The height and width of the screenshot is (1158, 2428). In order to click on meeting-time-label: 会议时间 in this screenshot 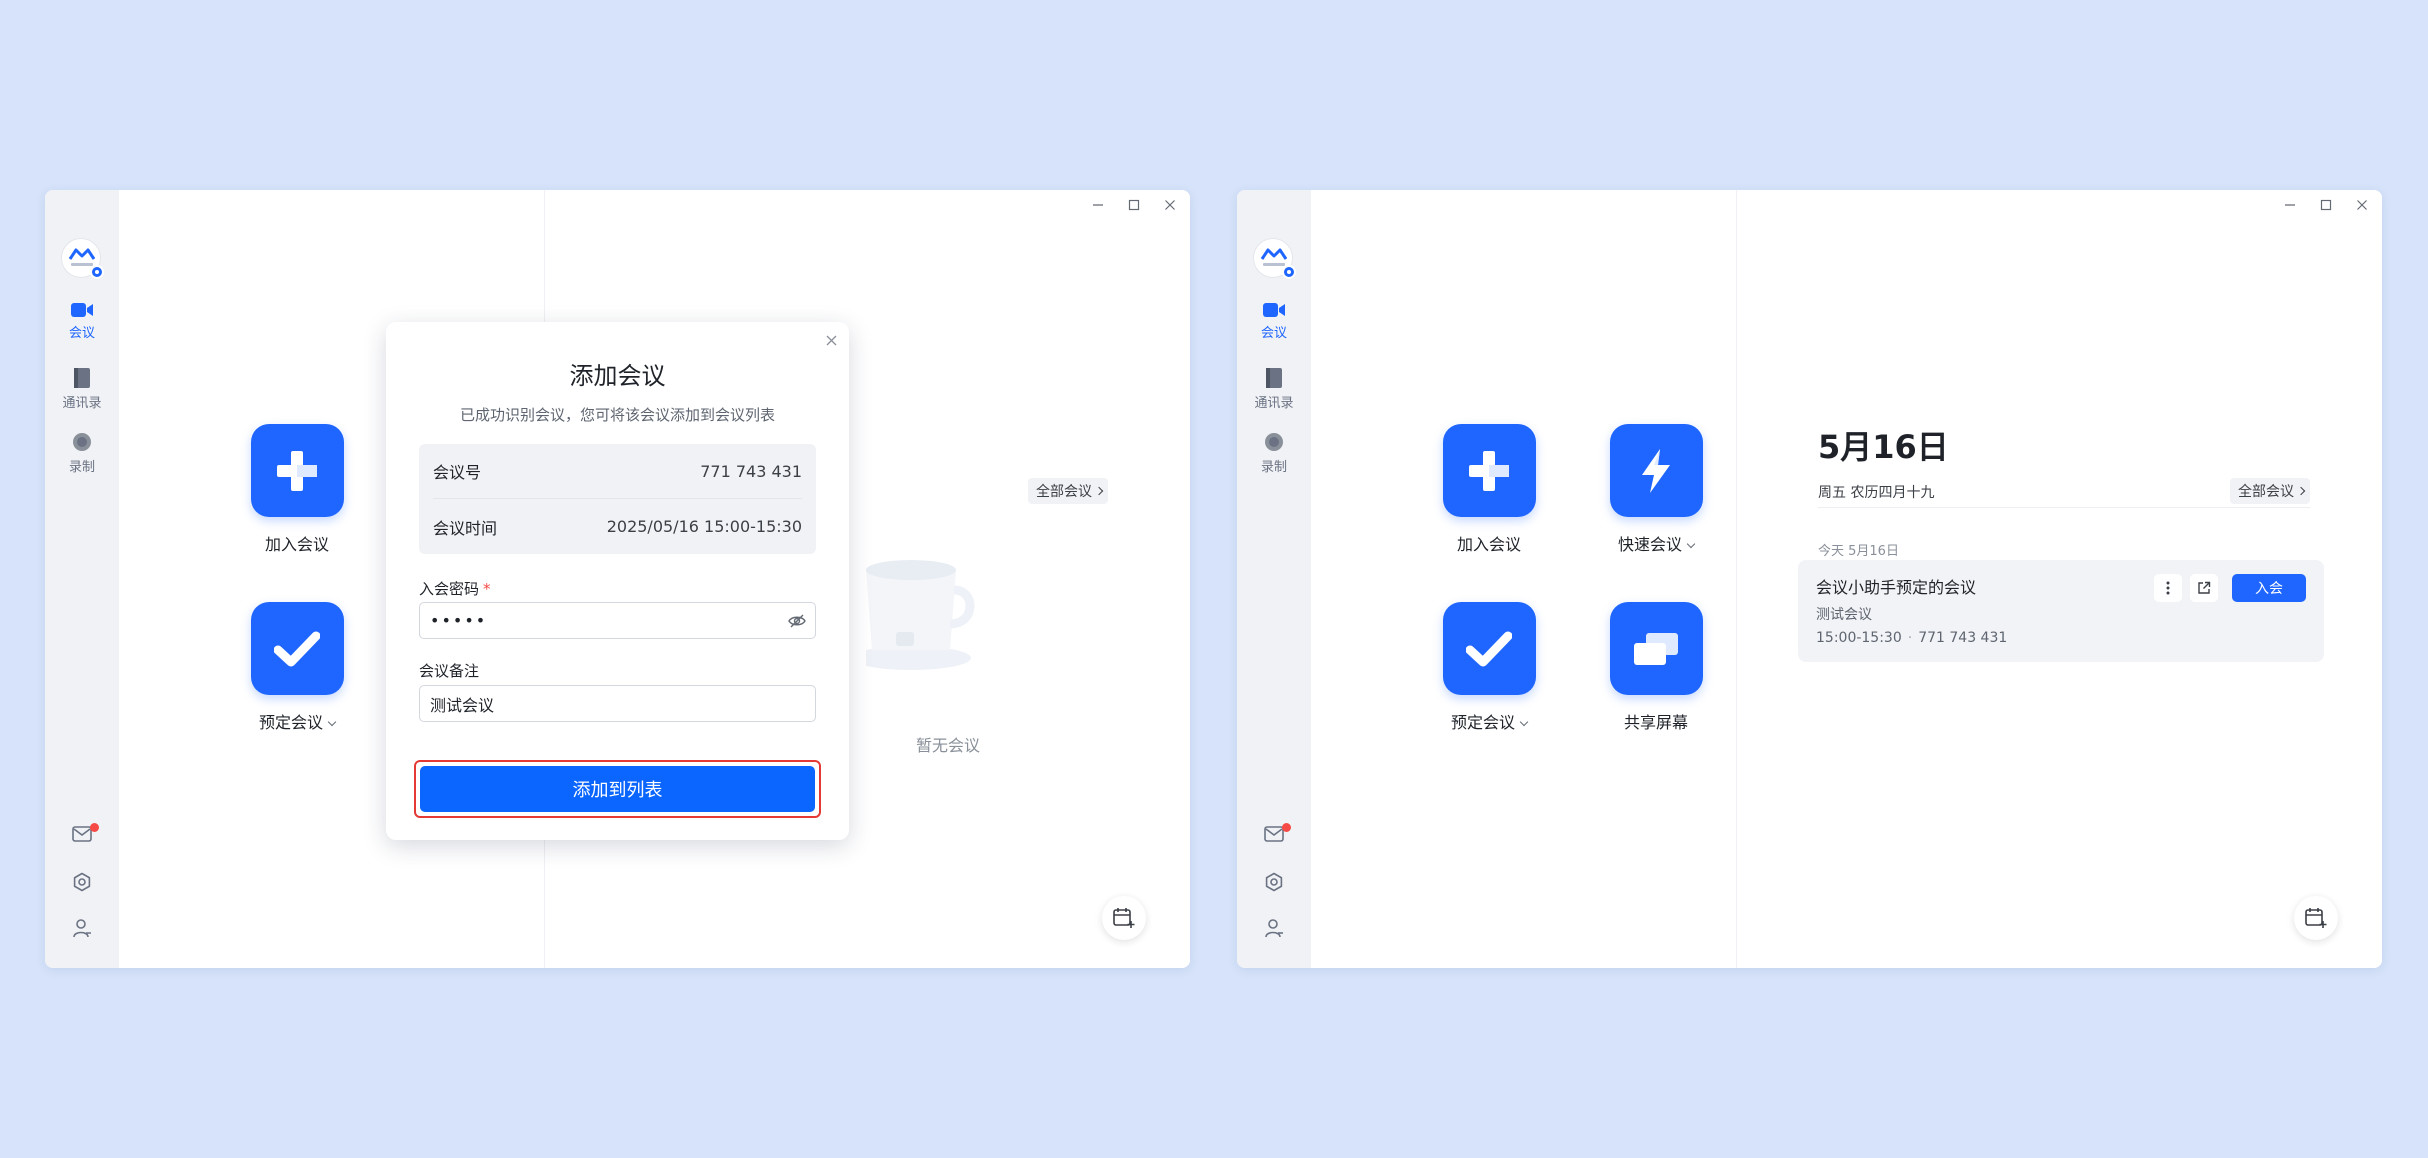, I will do `click(465, 528)`.